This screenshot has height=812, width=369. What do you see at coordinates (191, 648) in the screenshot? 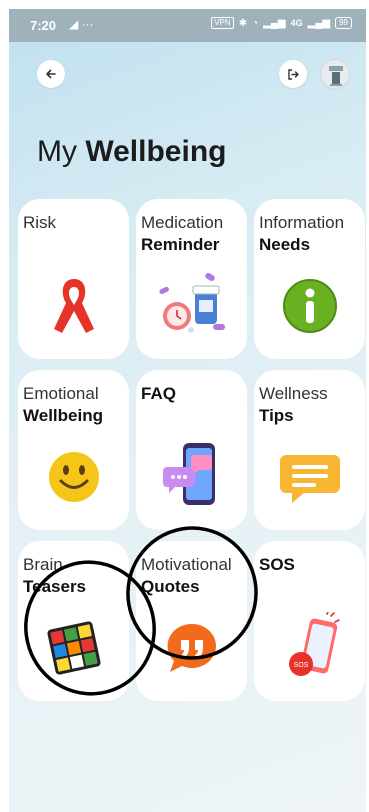
I see `quote-icon` at bounding box center [191, 648].